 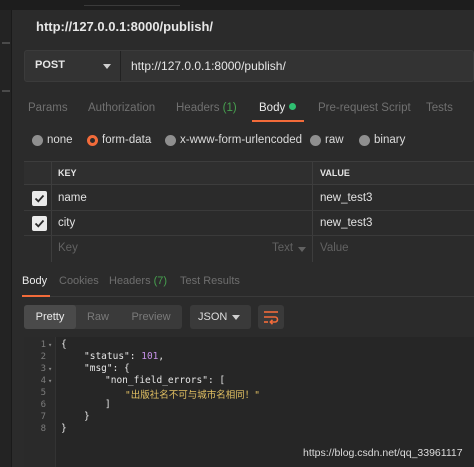 What do you see at coordinates (73, 66) in the screenshot?
I see `method-select: POST` at bounding box center [73, 66].